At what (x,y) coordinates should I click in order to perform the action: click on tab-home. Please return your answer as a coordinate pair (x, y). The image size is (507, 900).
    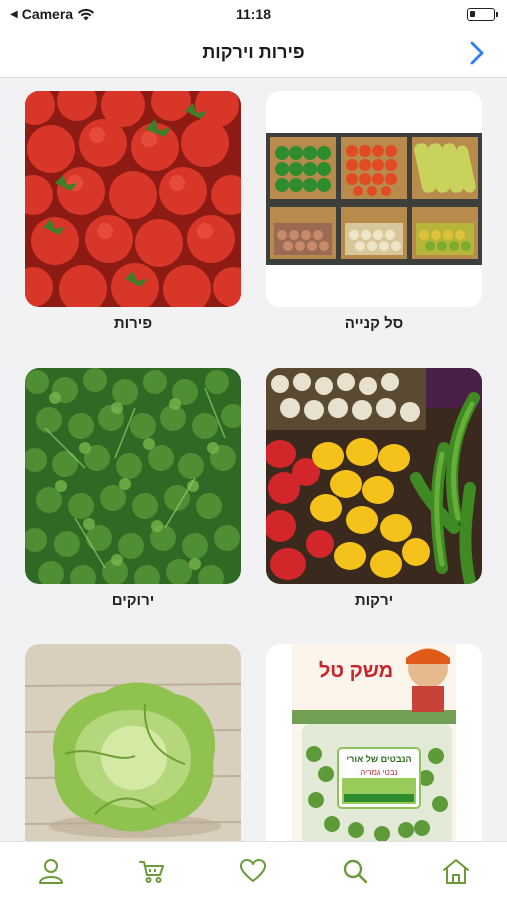
    Looking at the image, I should click on (456, 871).